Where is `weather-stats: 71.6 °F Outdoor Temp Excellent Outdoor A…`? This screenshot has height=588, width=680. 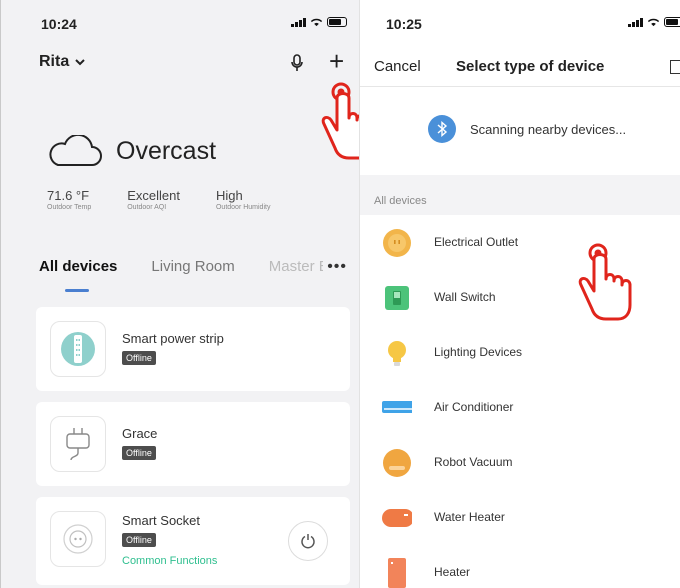
weather-stats: 71.6 °F Outdoor Temp Excellent Outdoor A… is located at coordinates (176, 200).